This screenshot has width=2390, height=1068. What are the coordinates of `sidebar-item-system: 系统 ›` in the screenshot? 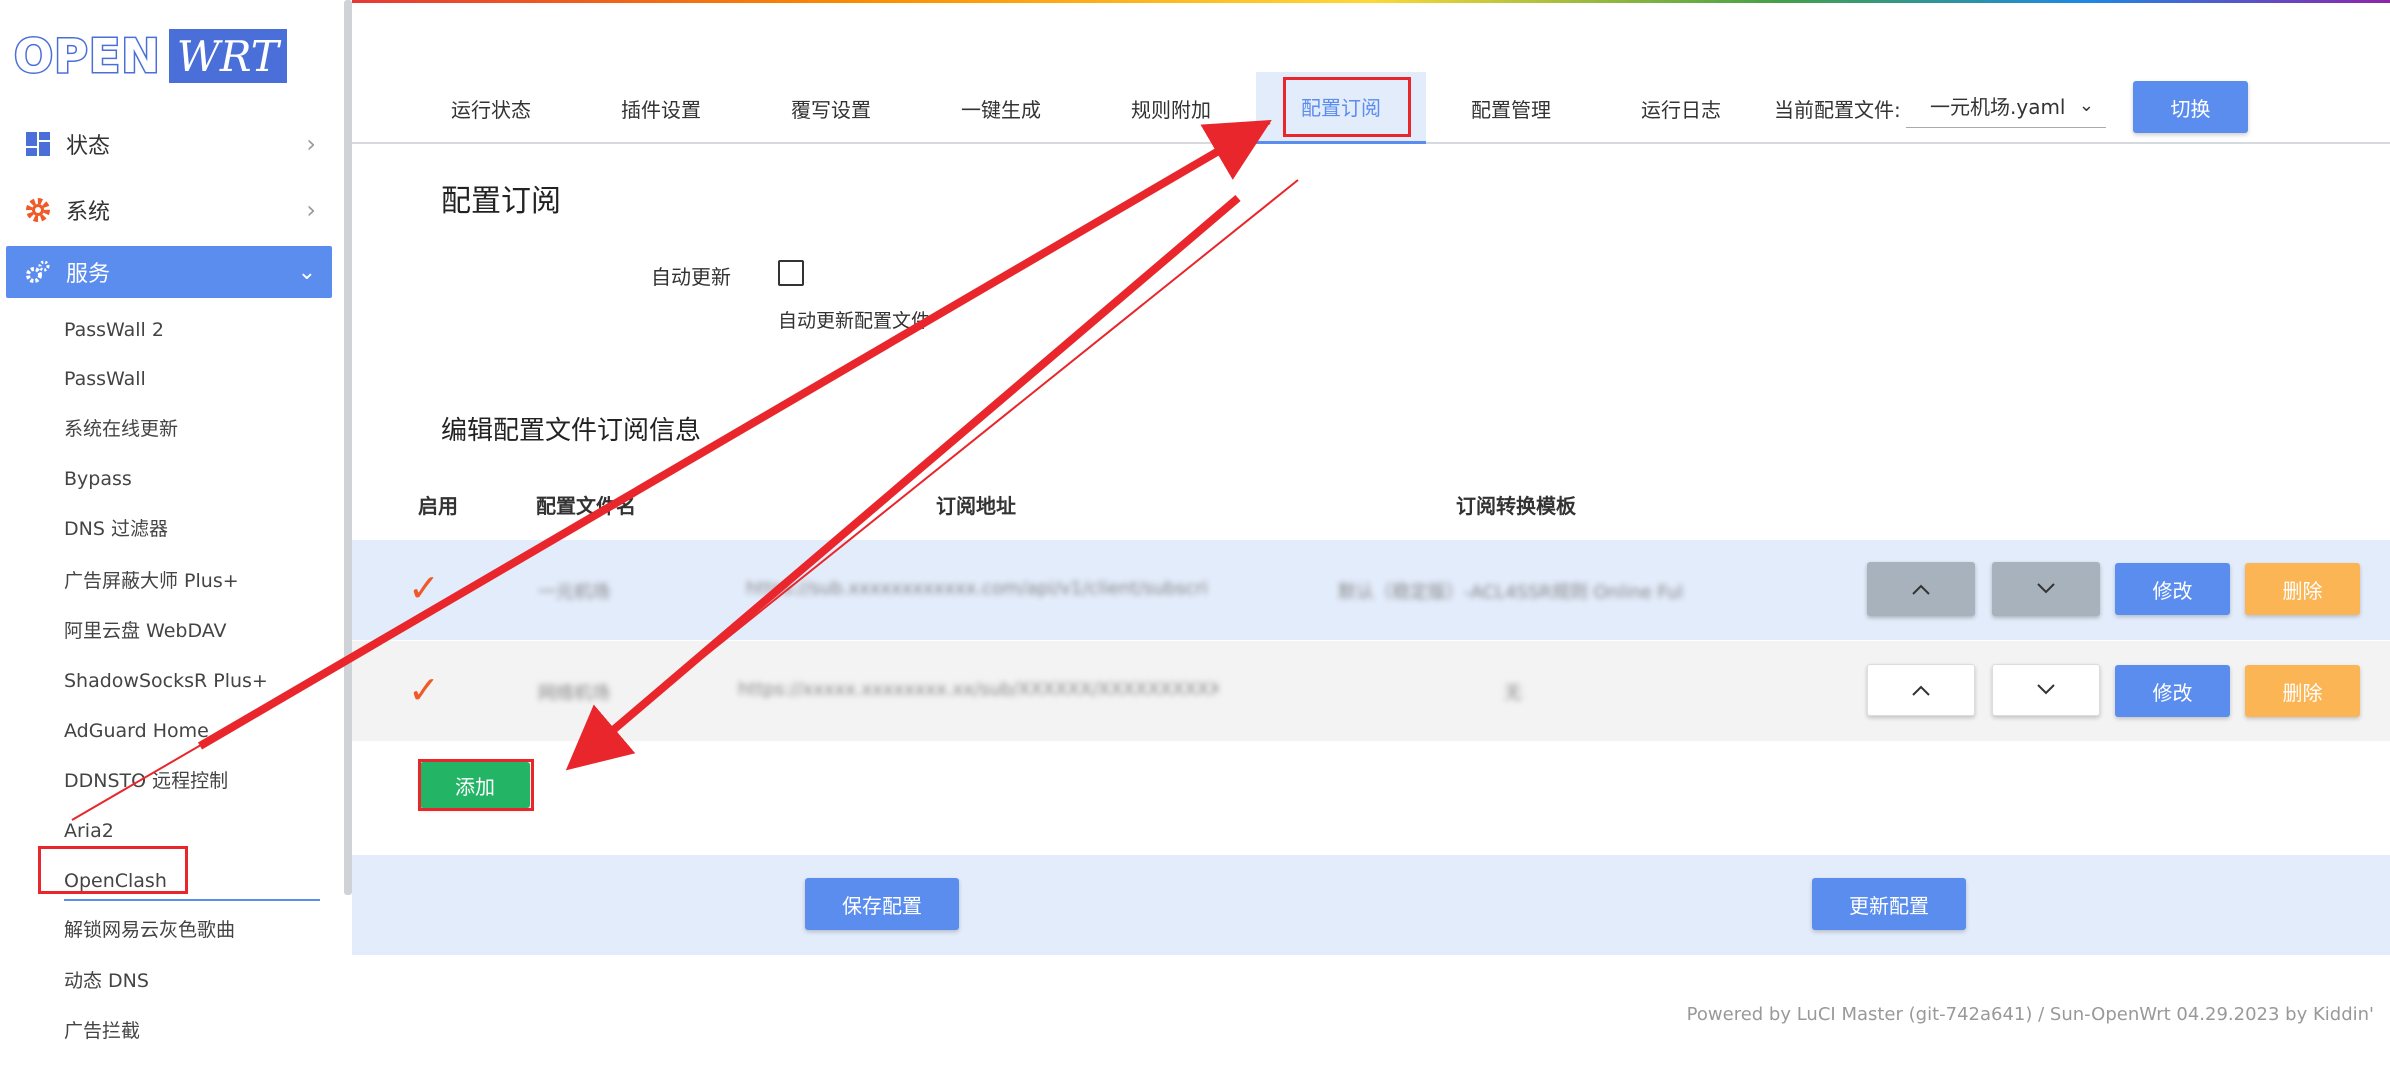 It's located at (169, 210).